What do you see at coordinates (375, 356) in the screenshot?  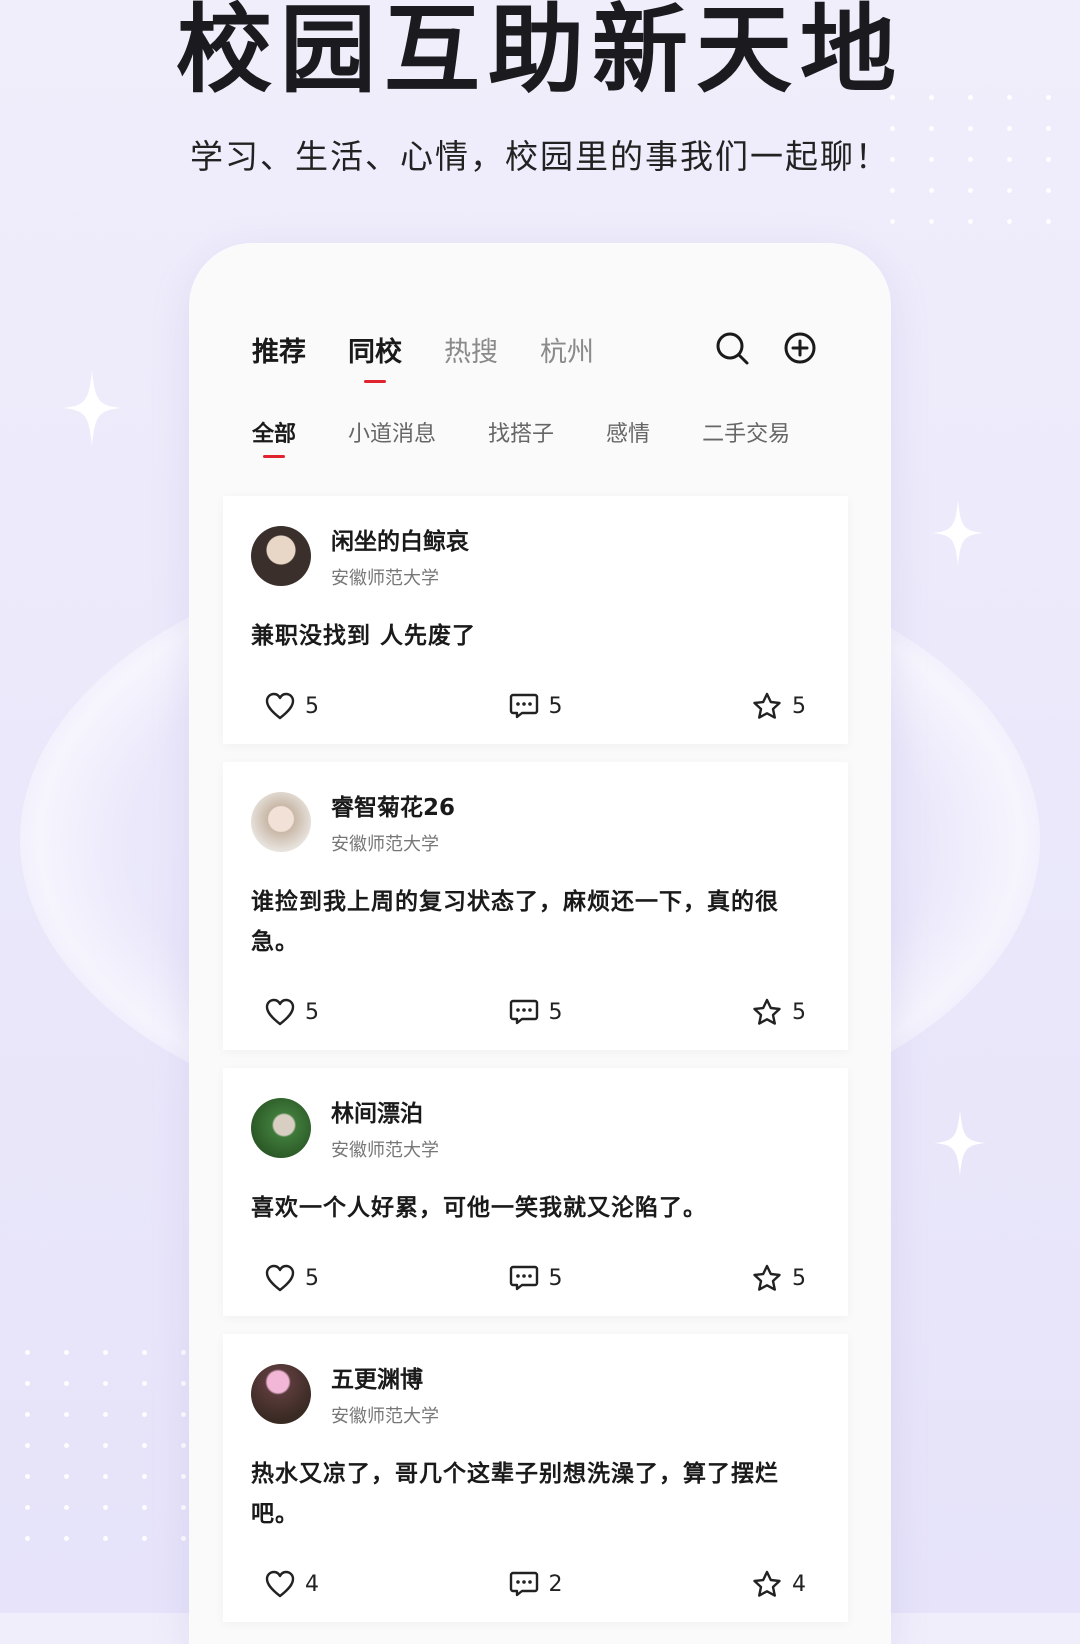 I see `tab-same-school: 同校` at bounding box center [375, 356].